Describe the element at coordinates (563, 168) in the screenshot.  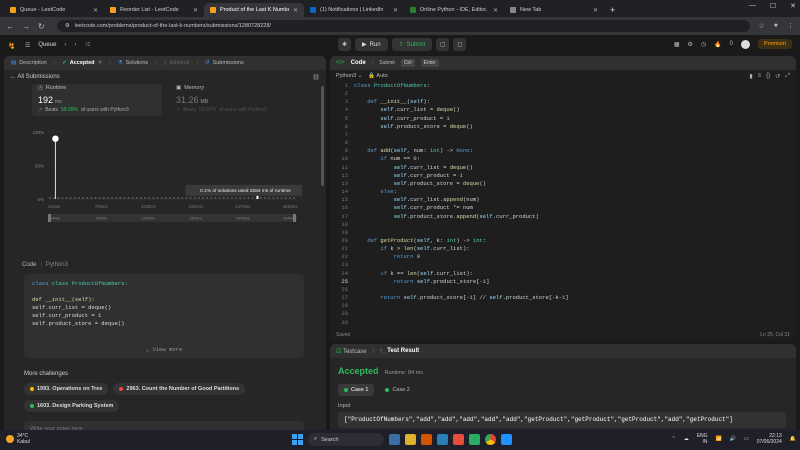
I see `code-line: 11 self.curr_list = deque()` at that location.